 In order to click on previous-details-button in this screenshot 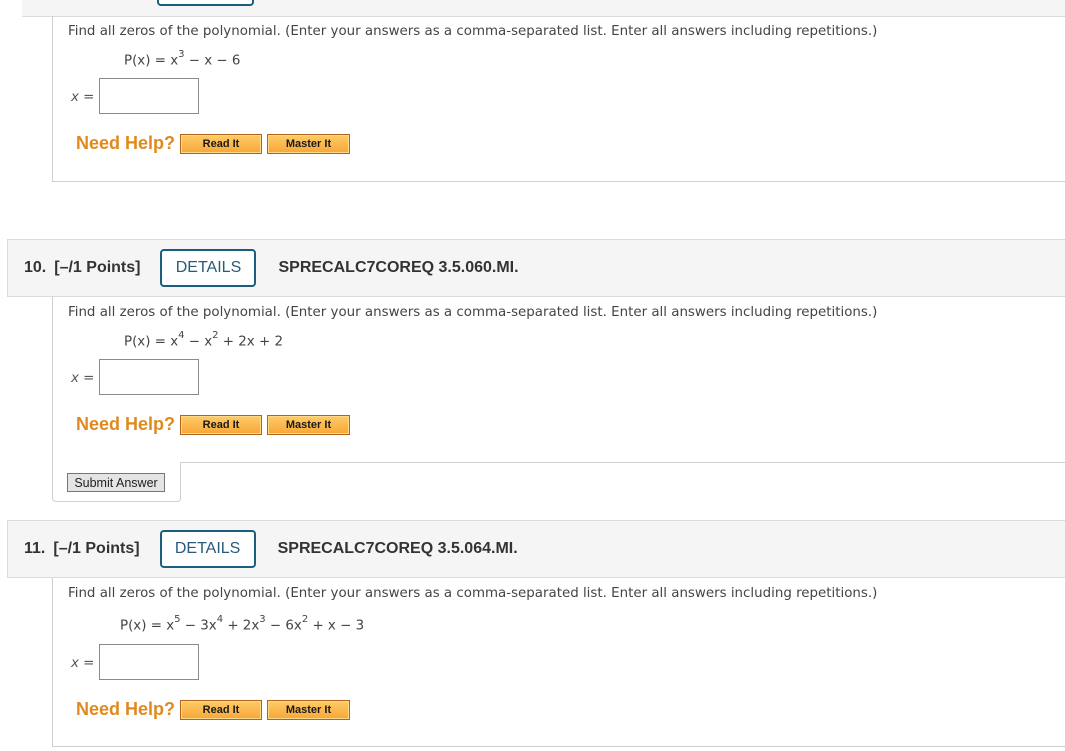, I will do `click(205, 3)`.